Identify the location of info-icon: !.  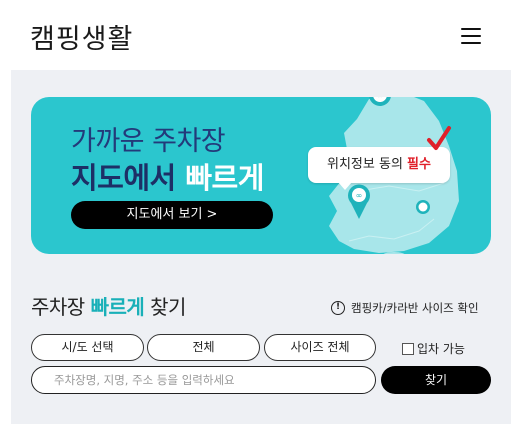
(338, 308).